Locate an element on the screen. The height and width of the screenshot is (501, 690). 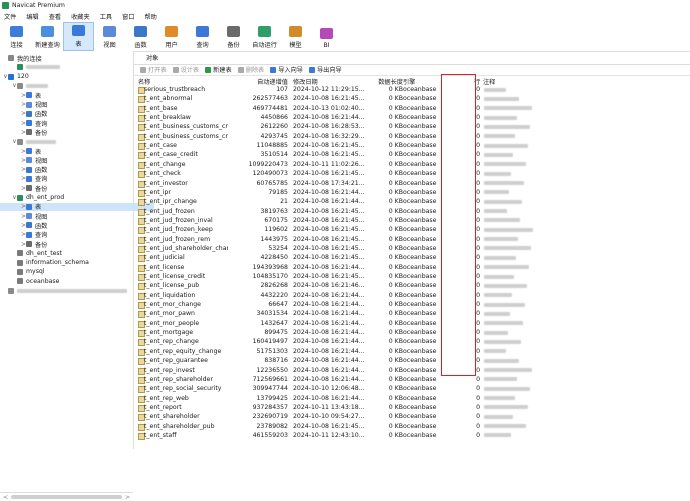
tree-item: mysql is located at coordinates (72, 272).